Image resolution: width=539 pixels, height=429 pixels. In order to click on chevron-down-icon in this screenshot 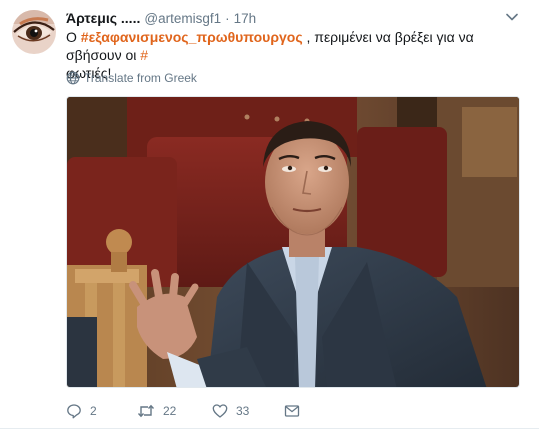, I will do `click(512, 17)`.